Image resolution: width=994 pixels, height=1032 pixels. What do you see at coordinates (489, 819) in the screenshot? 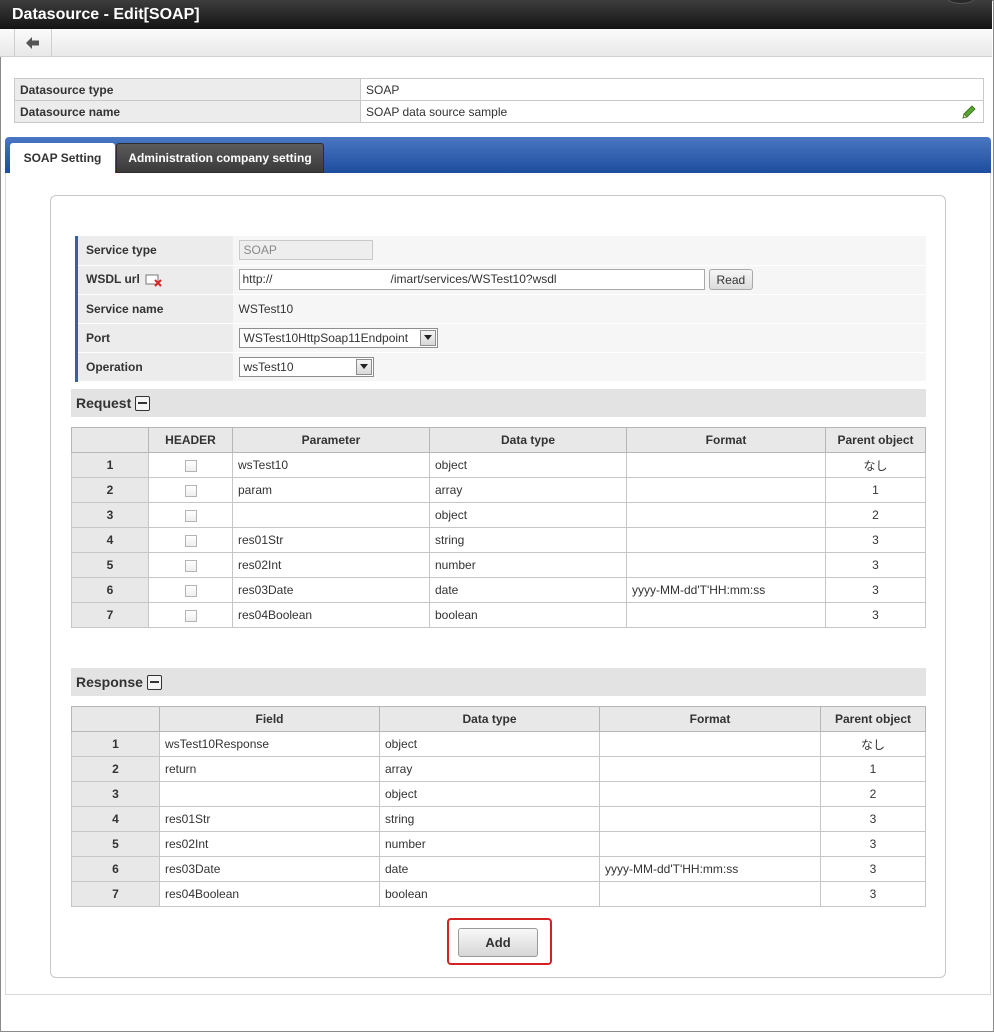
I see `data-type-cell: string` at bounding box center [489, 819].